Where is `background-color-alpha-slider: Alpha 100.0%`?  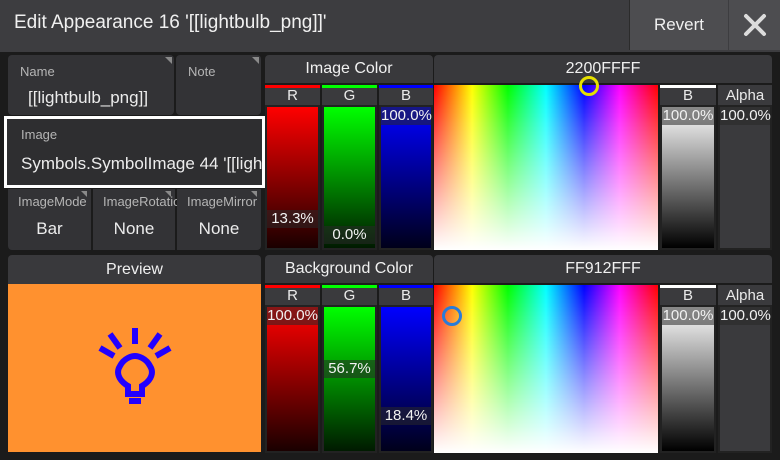 background-color-alpha-slider: Alpha 100.0% is located at coordinates (745, 369).